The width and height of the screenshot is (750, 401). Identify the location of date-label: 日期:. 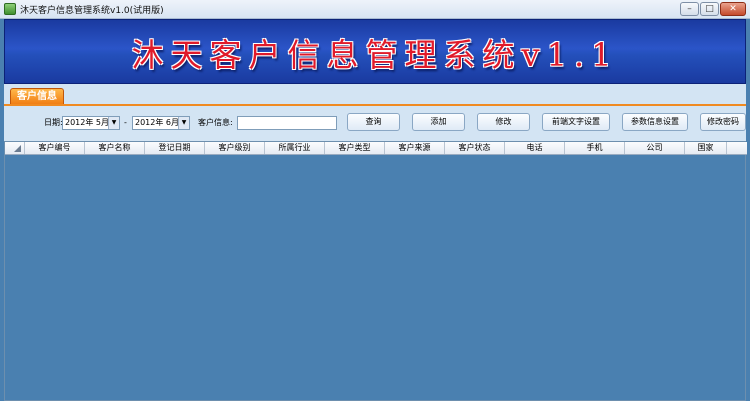
(53, 122).